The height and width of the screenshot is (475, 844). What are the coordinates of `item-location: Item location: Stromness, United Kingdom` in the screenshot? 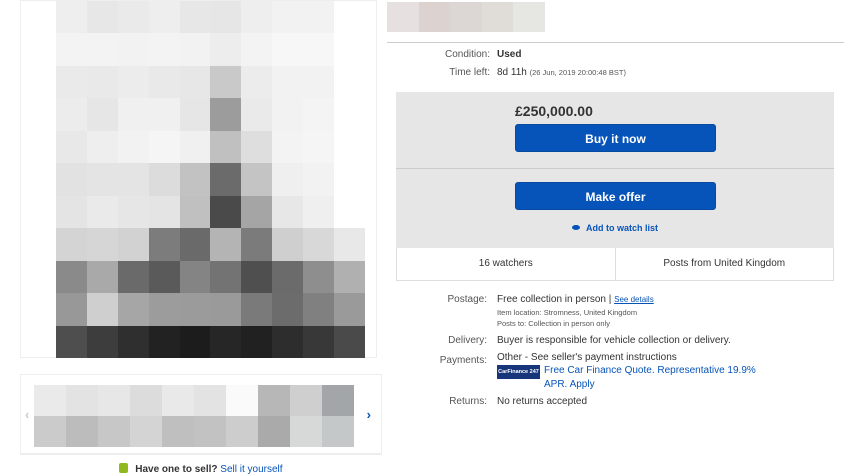 It's located at (567, 312).